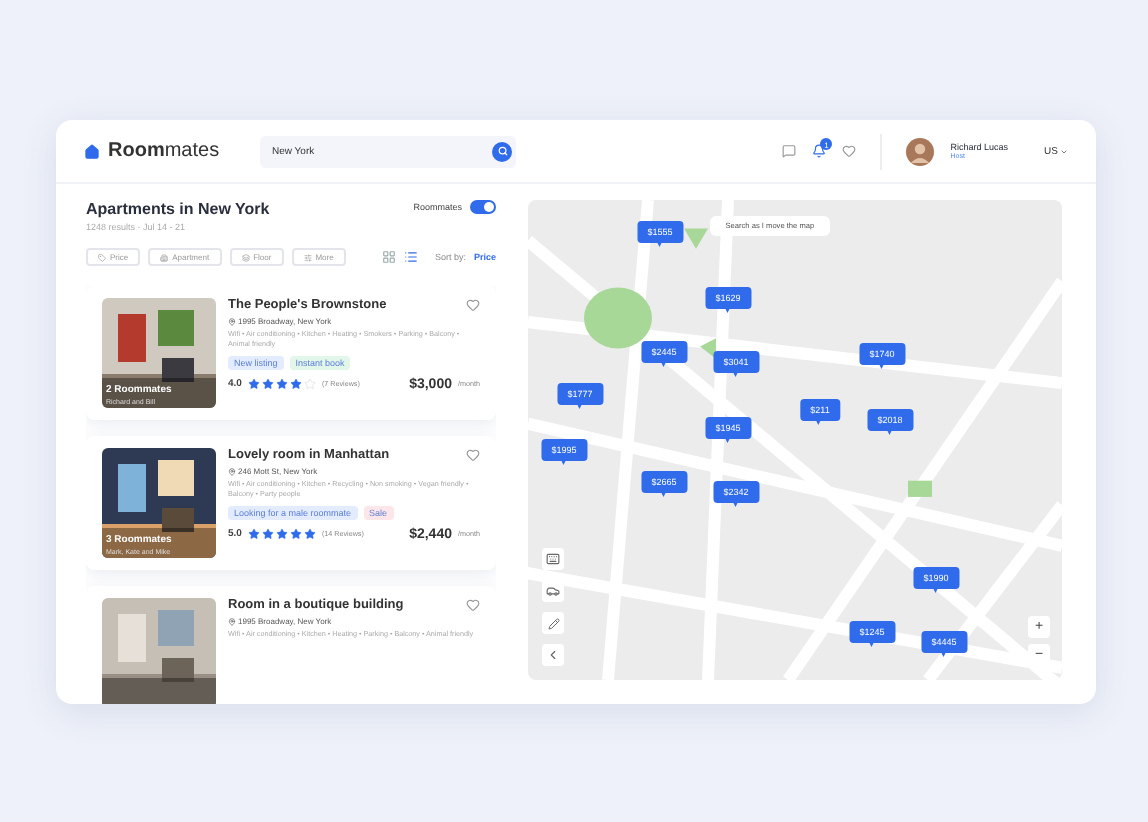 The width and height of the screenshot is (1148, 822). I want to click on chevron-left-icon, so click(553, 655).